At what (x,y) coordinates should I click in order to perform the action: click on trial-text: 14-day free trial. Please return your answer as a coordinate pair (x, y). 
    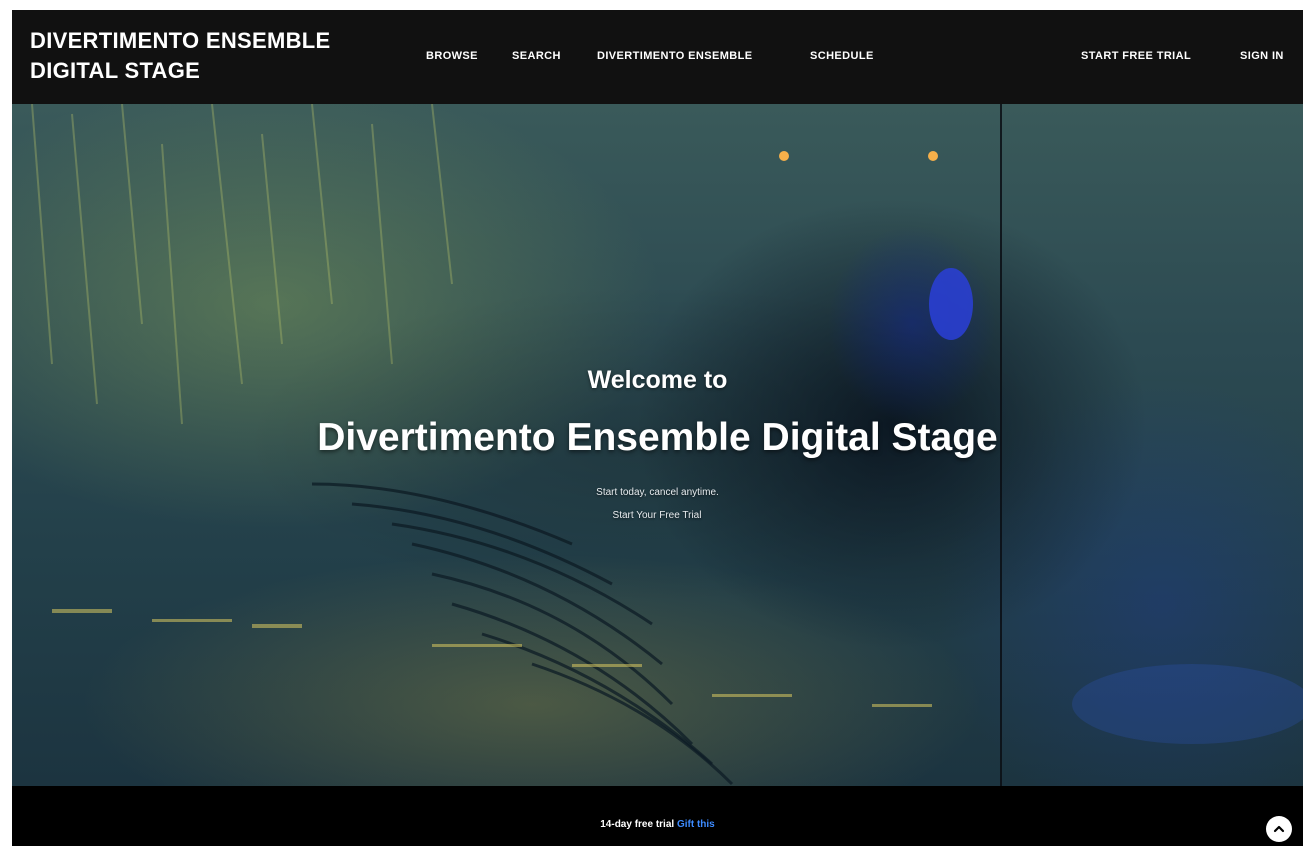
    Looking at the image, I should click on (637, 824).